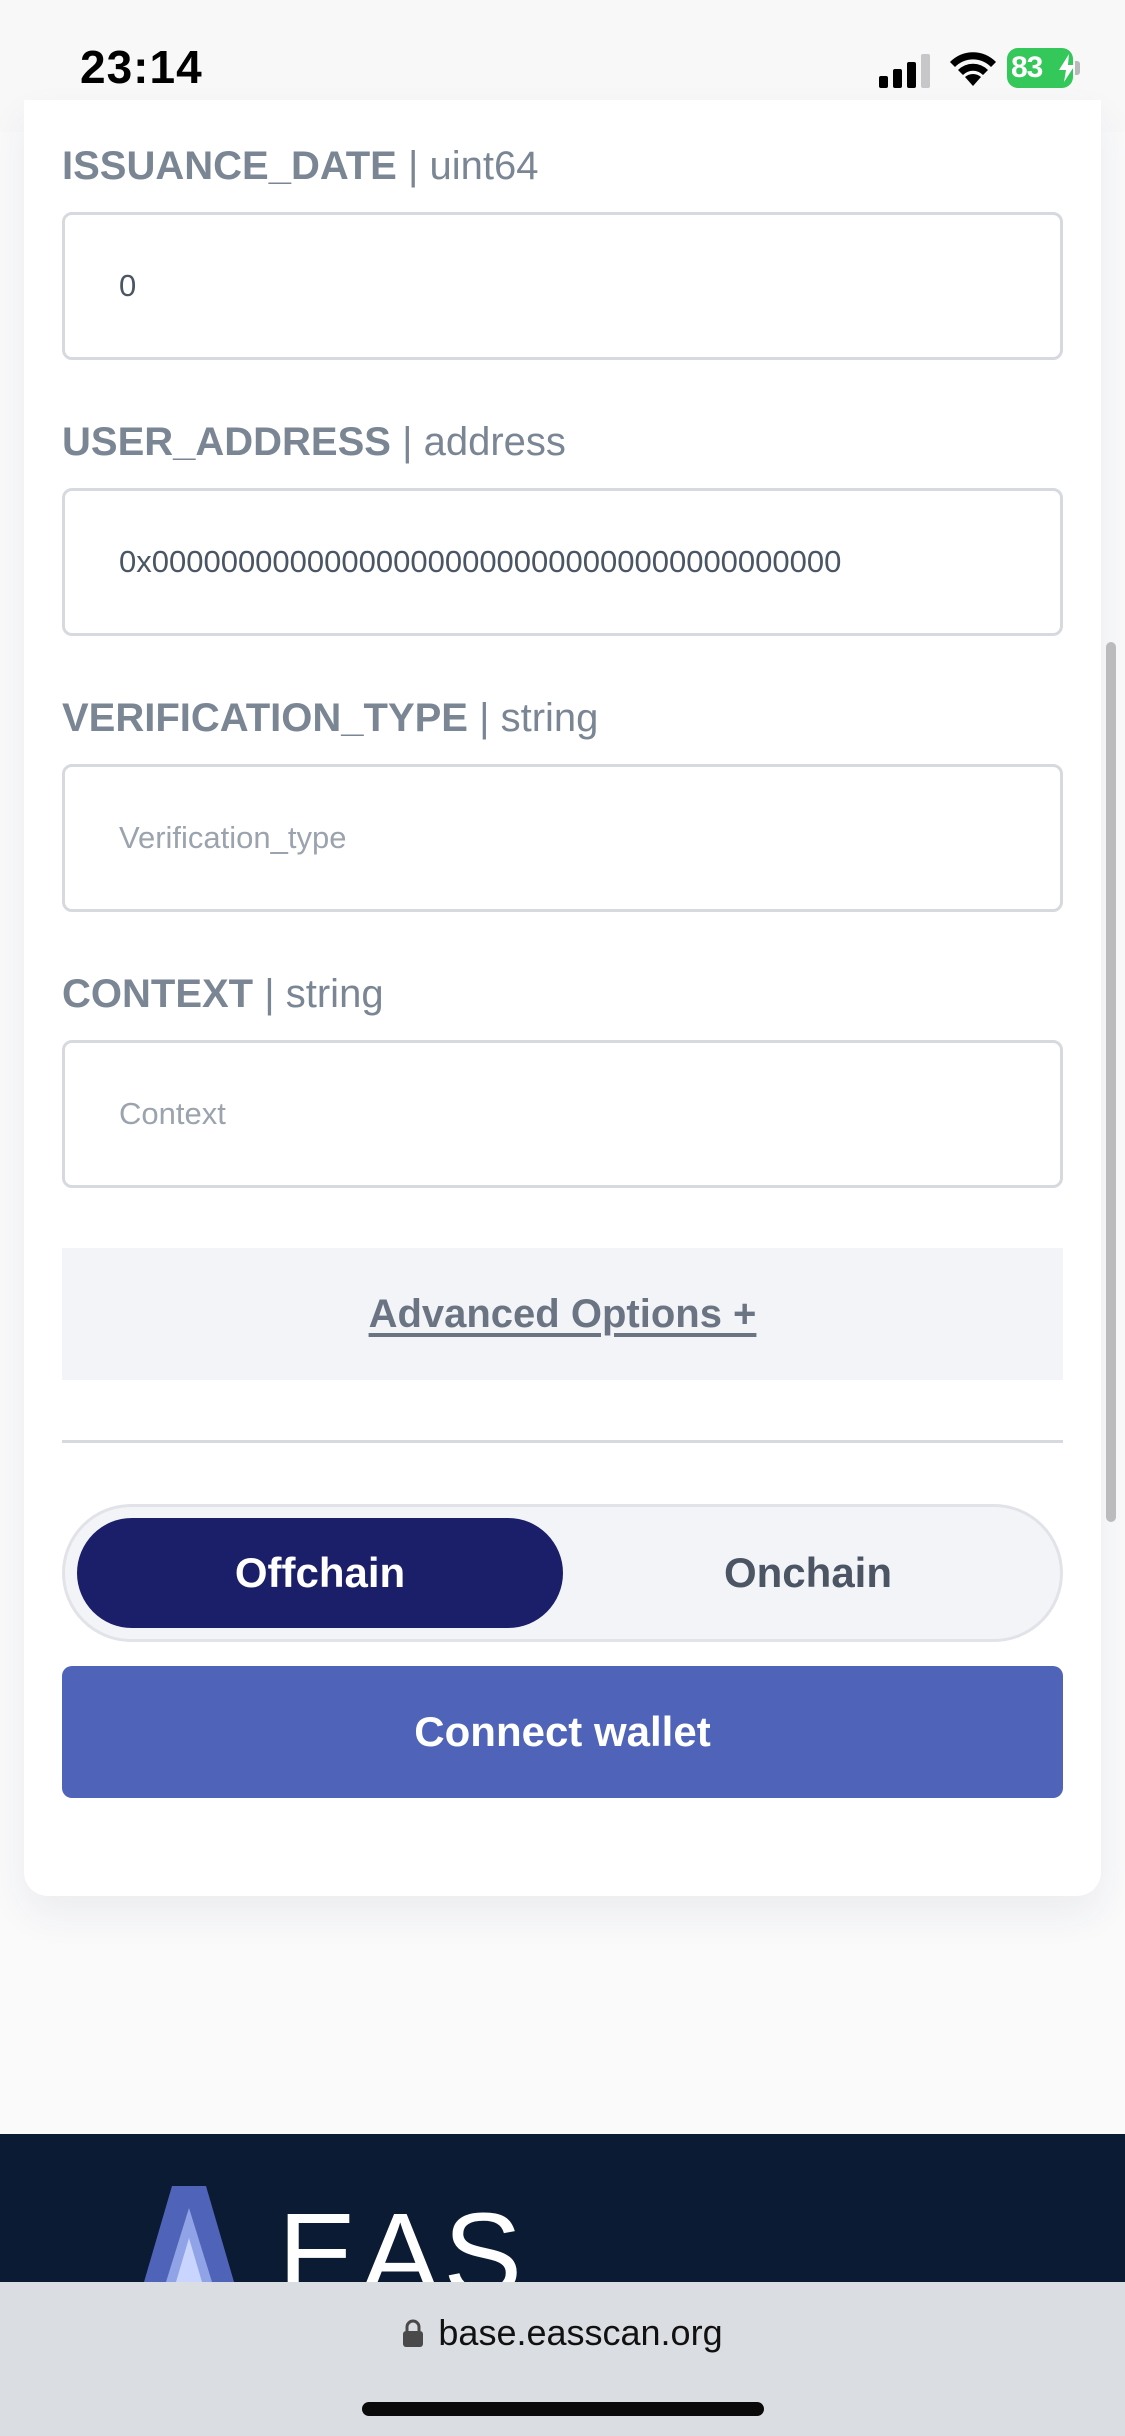  I want to click on field-label-user-address: USER_ADDRESS | address, so click(314, 442).